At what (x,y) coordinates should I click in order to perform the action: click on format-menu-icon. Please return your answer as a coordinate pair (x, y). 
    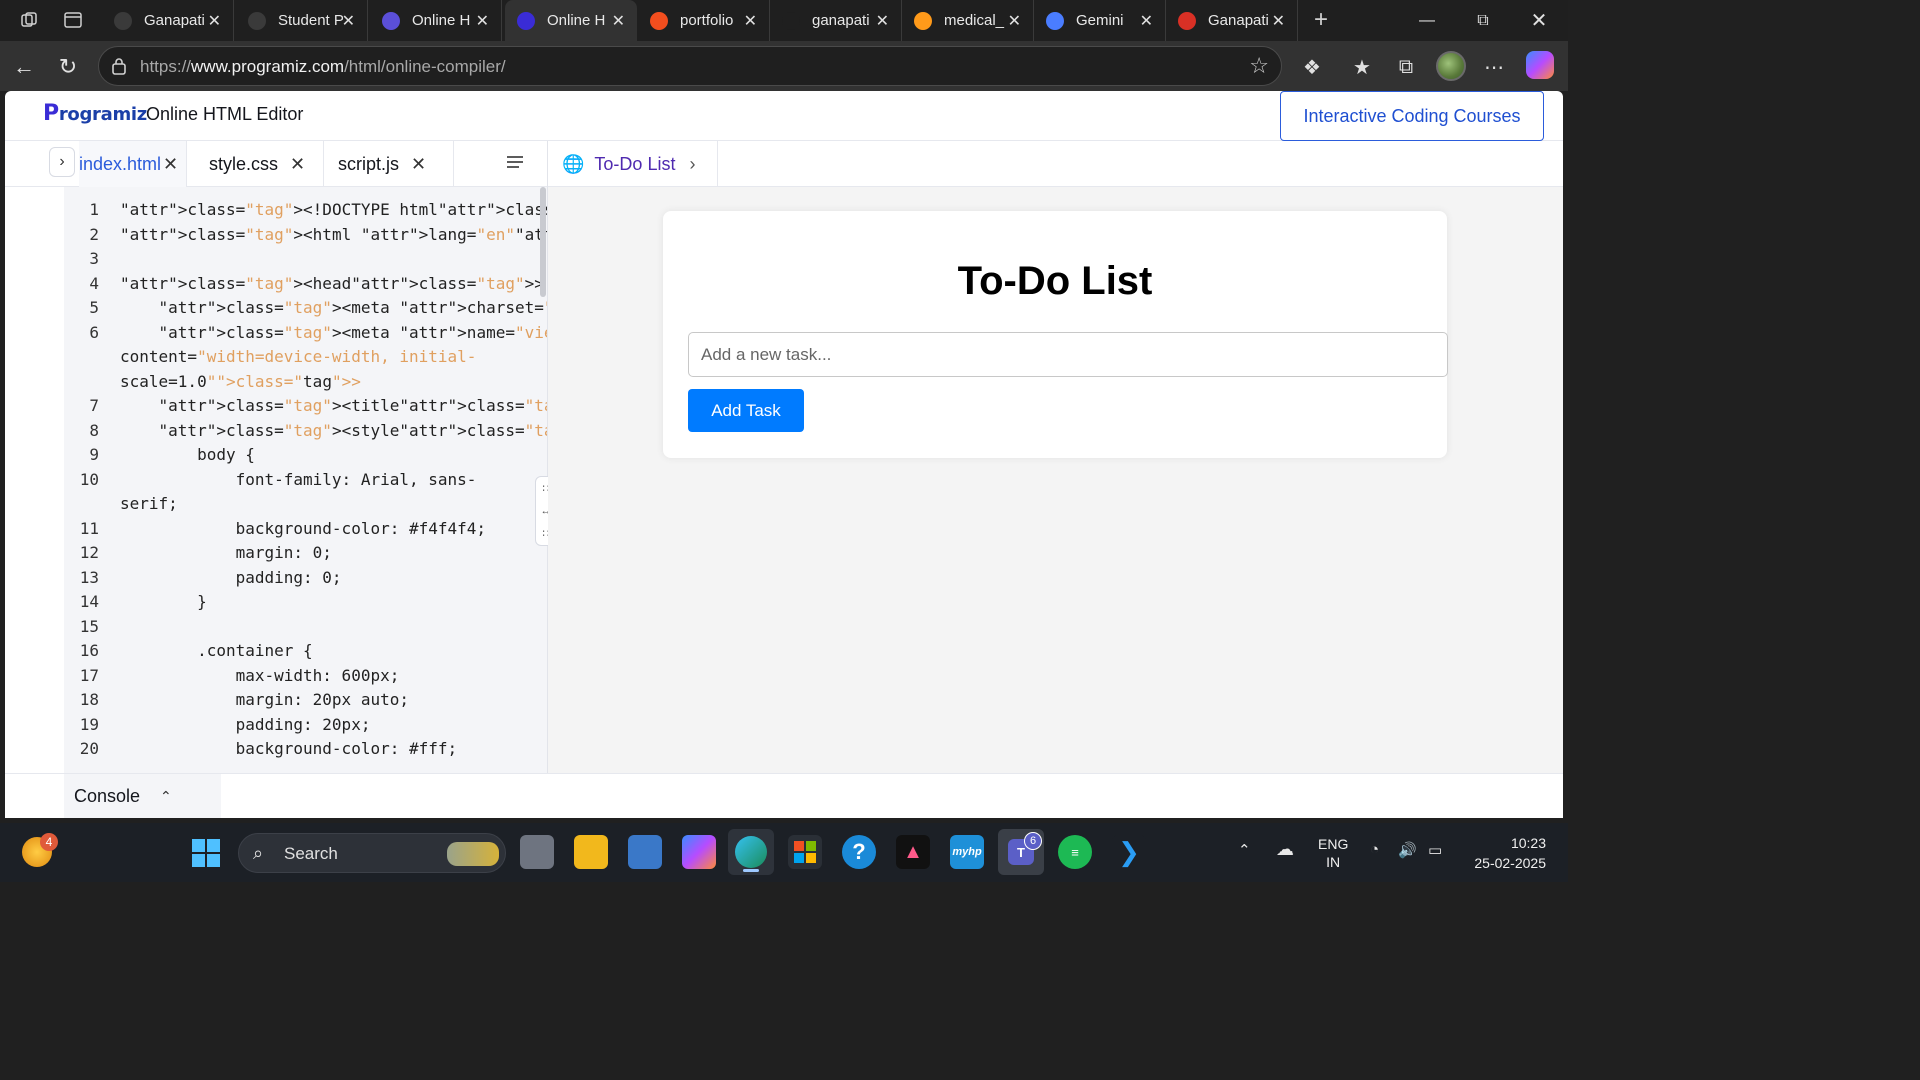
    Looking at the image, I should click on (515, 163).